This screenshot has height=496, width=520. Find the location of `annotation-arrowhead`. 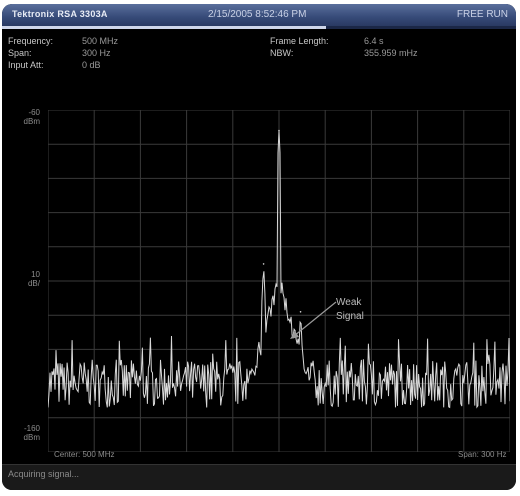

annotation-arrowhead is located at coordinates (294, 335).